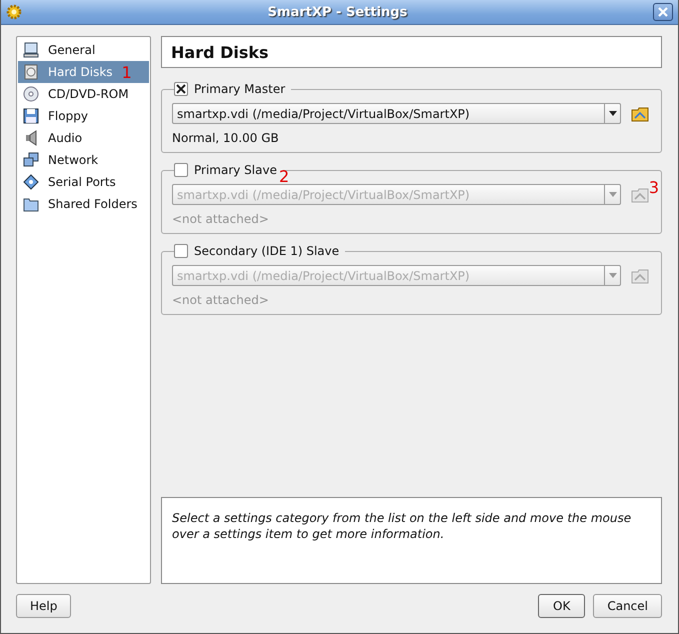 This screenshot has height=634, width=679. Describe the element at coordinates (44, 606) in the screenshot. I see `help-button: Help` at that location.